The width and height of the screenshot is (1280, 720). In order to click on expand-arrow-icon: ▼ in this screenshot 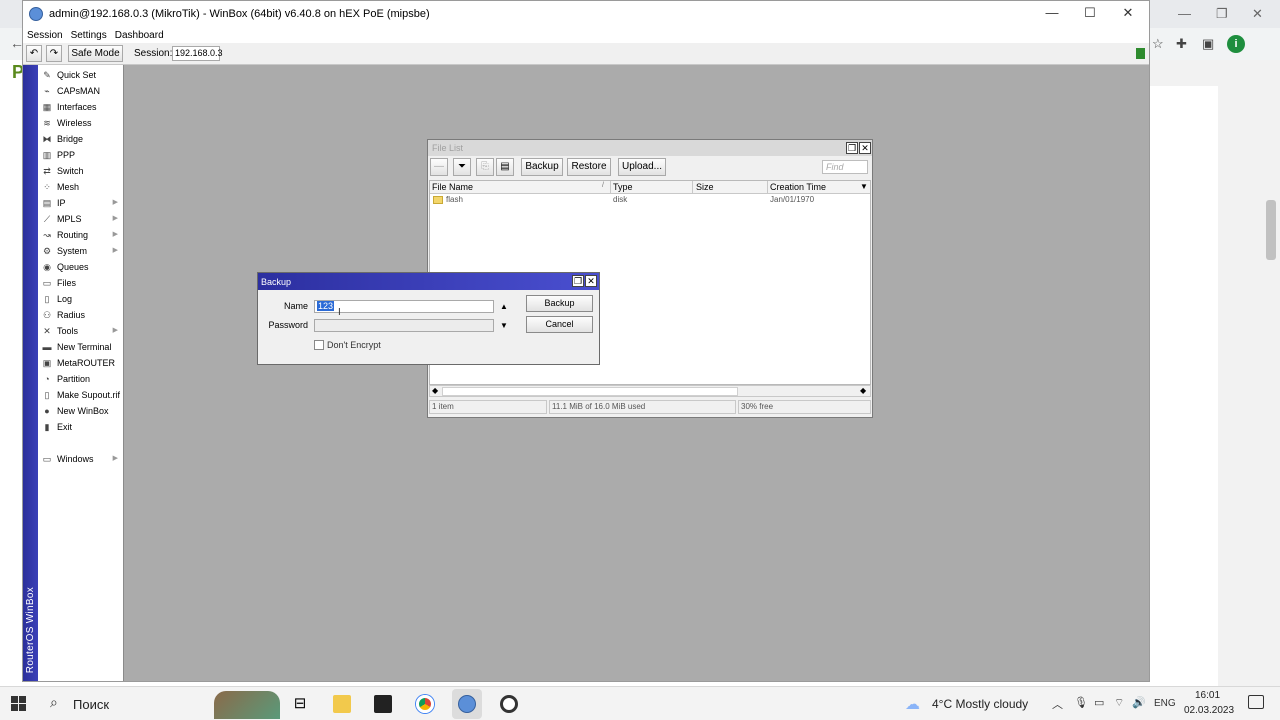, I will do `click(504, 325)`.